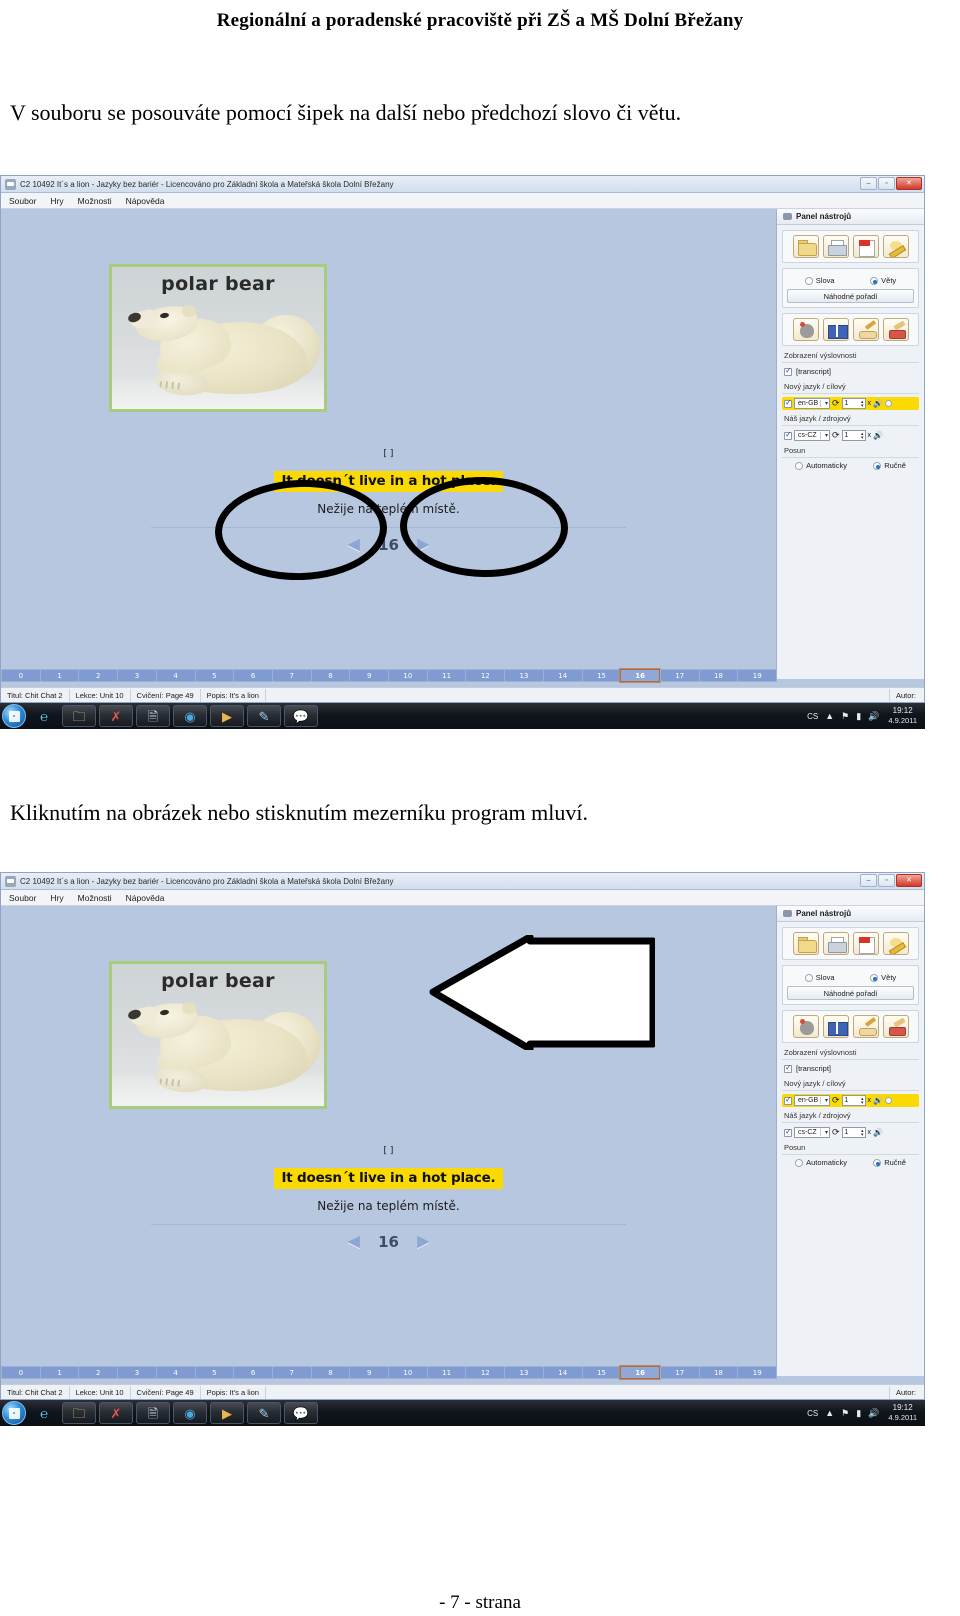  I want to click on page-cell-19: 19, so click(757, 675).